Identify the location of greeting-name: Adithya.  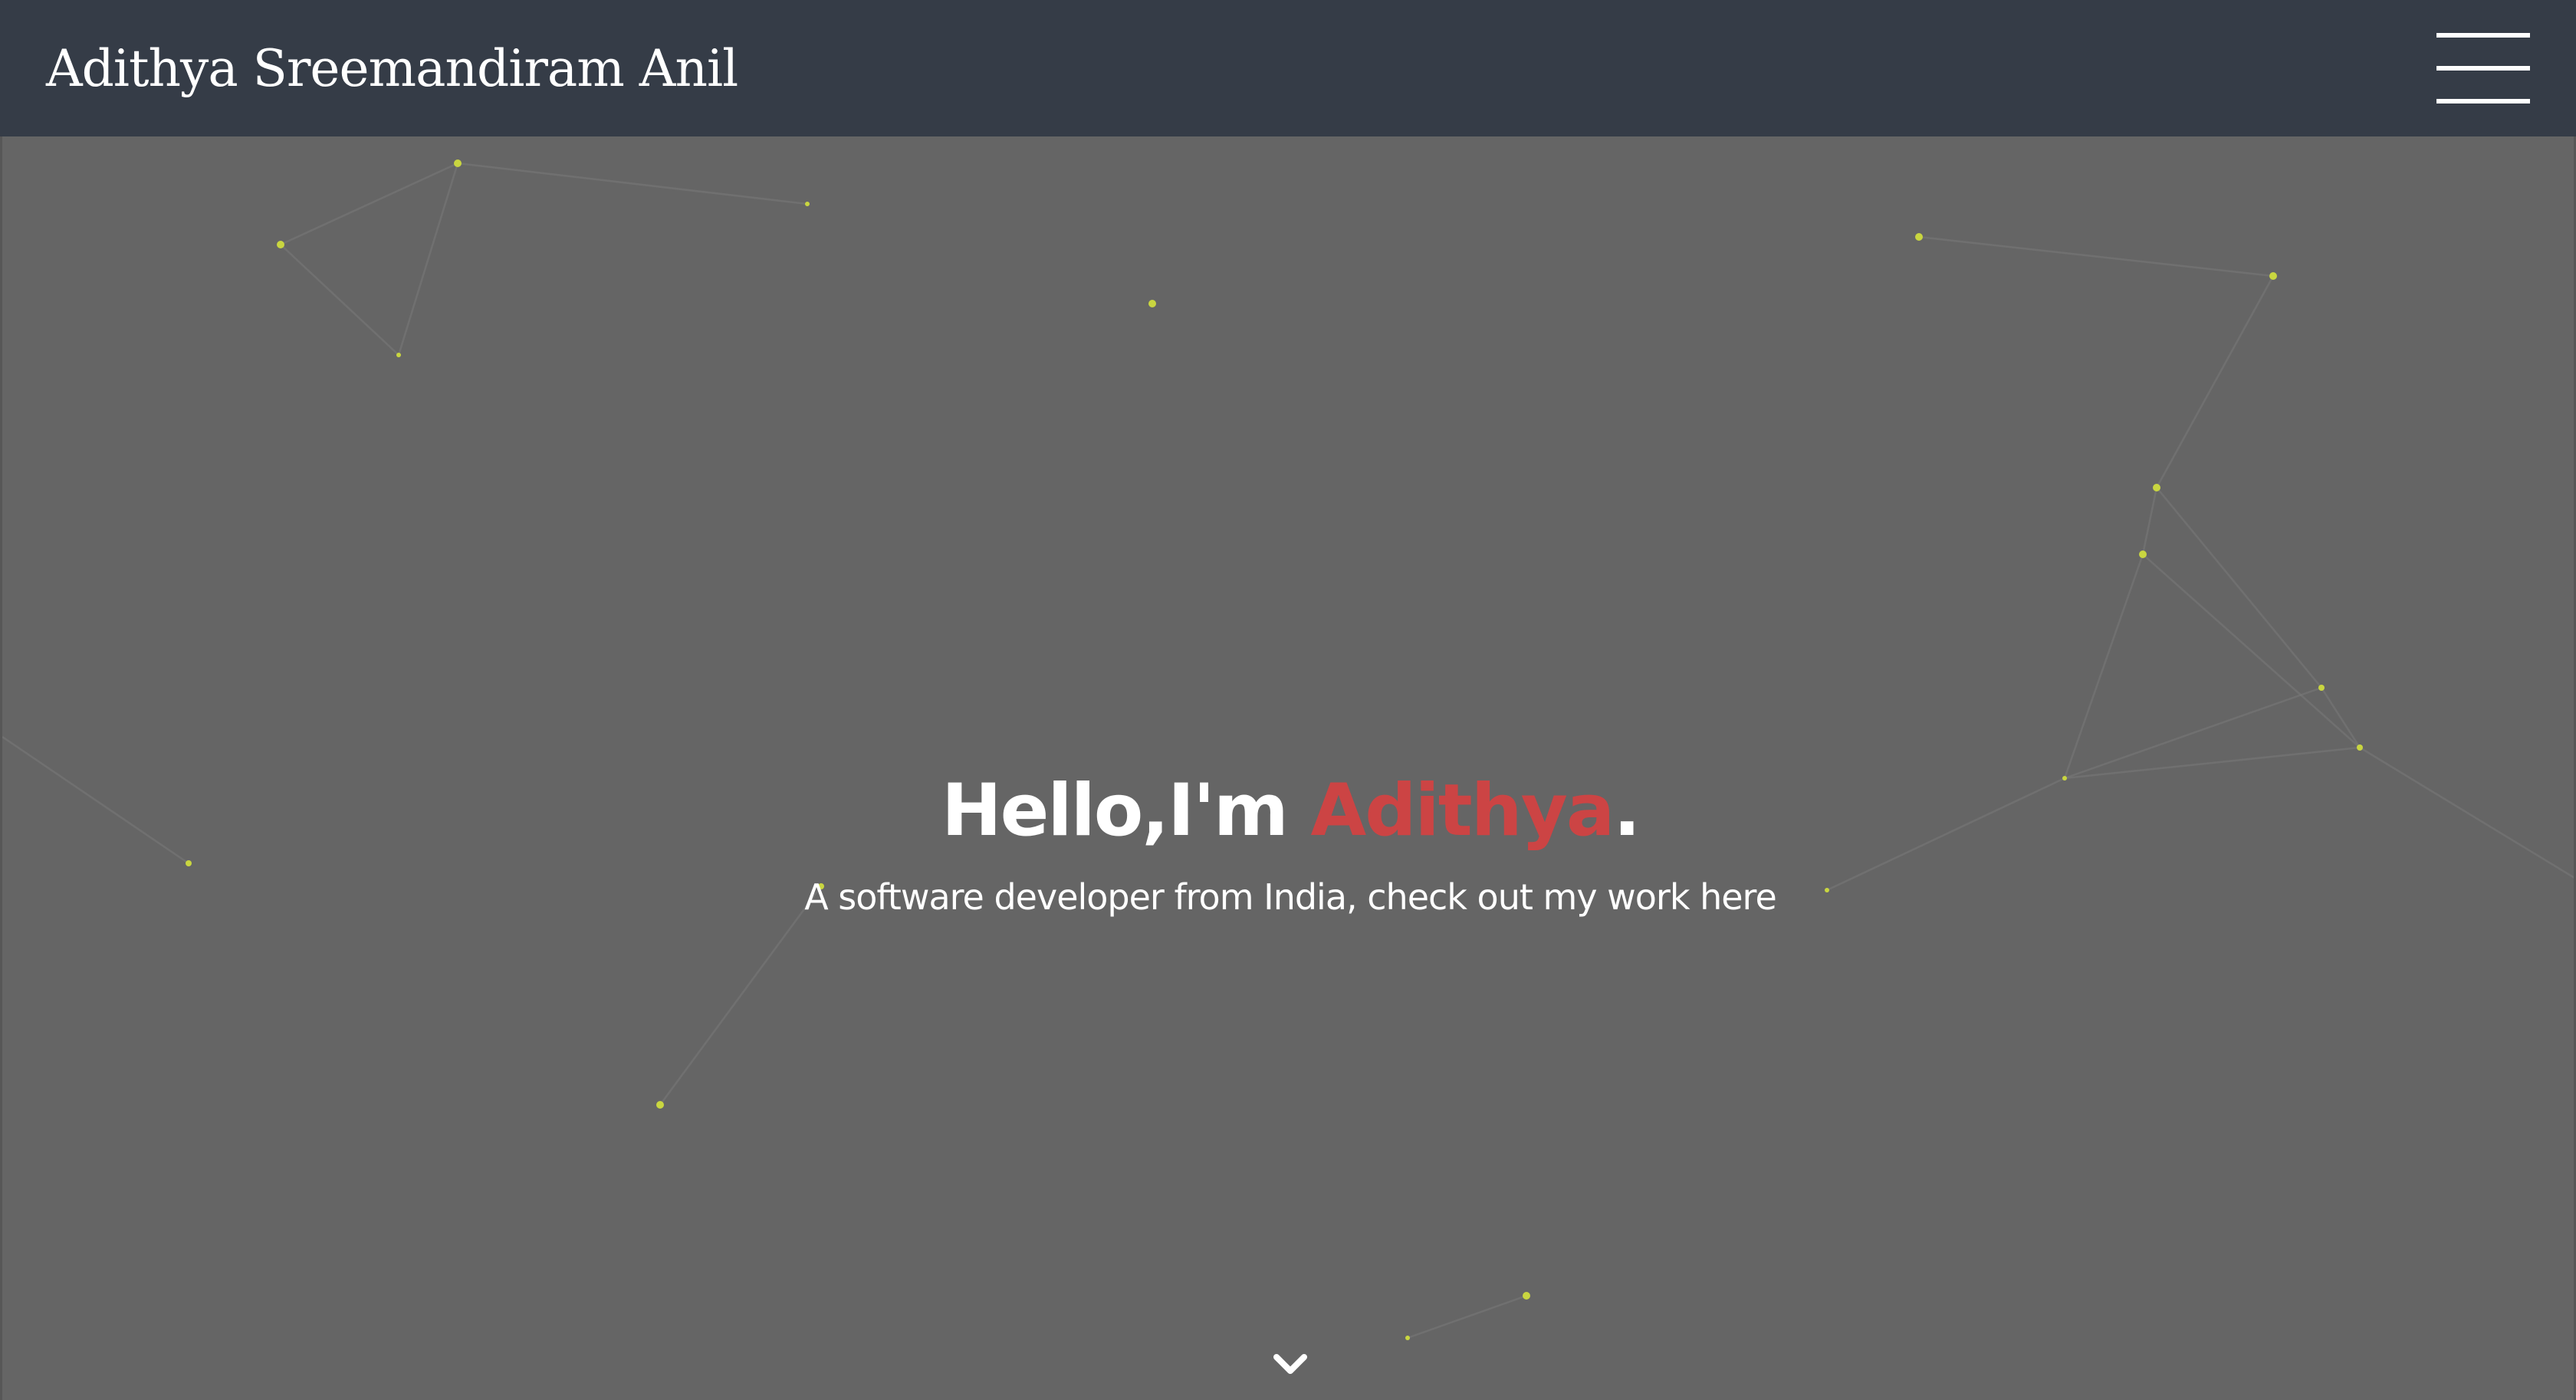
(1463, 811).